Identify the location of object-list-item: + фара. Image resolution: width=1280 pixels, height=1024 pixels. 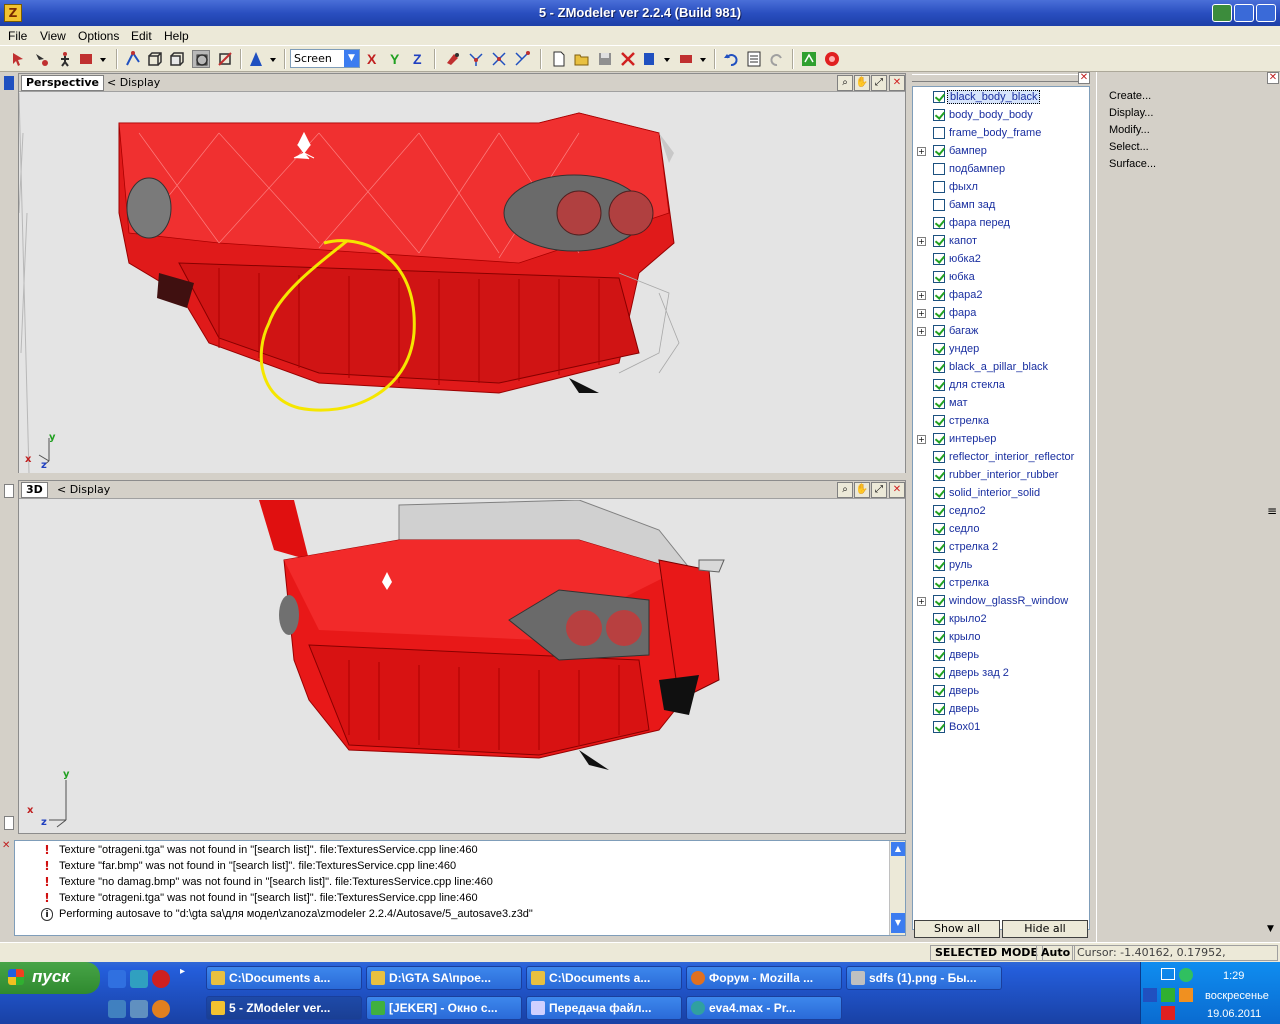
(1001, 314).